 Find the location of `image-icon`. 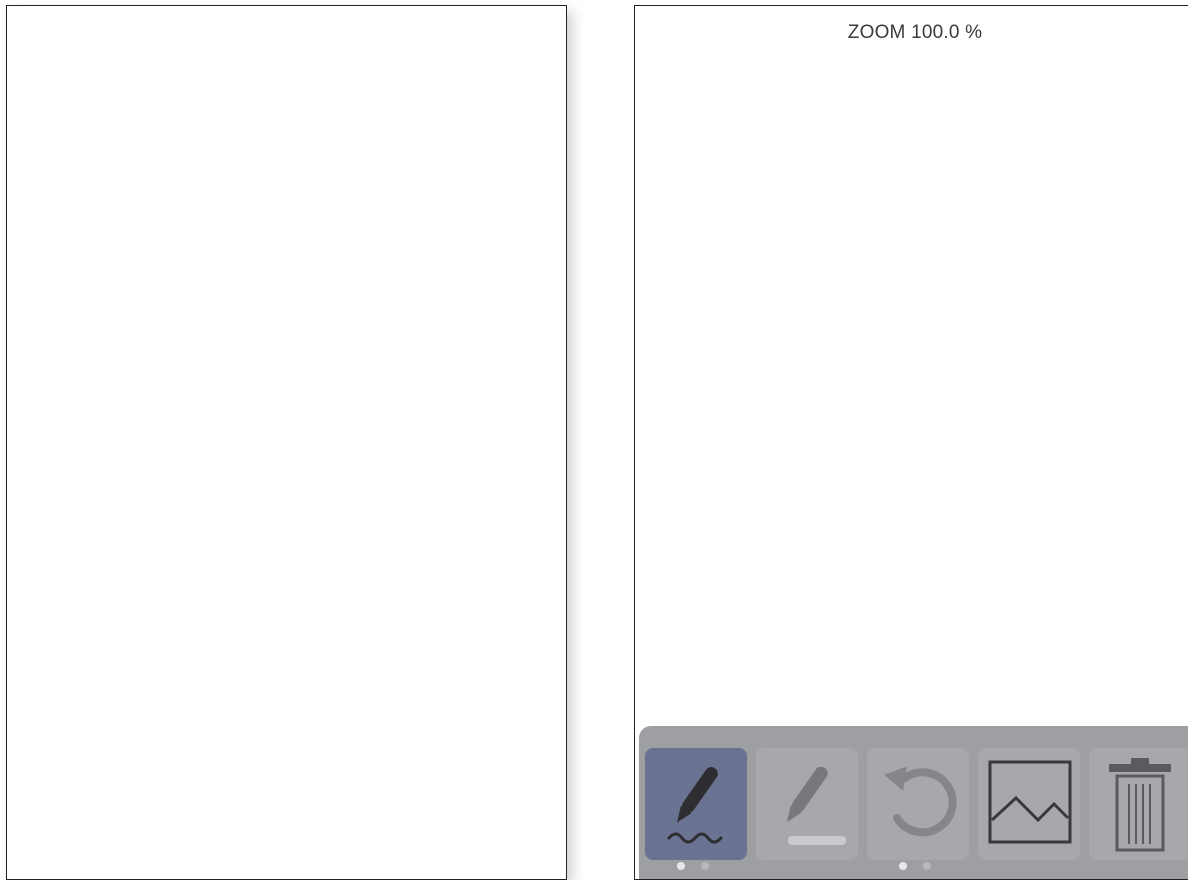

image-icon is located at coordinates (1030, 802).